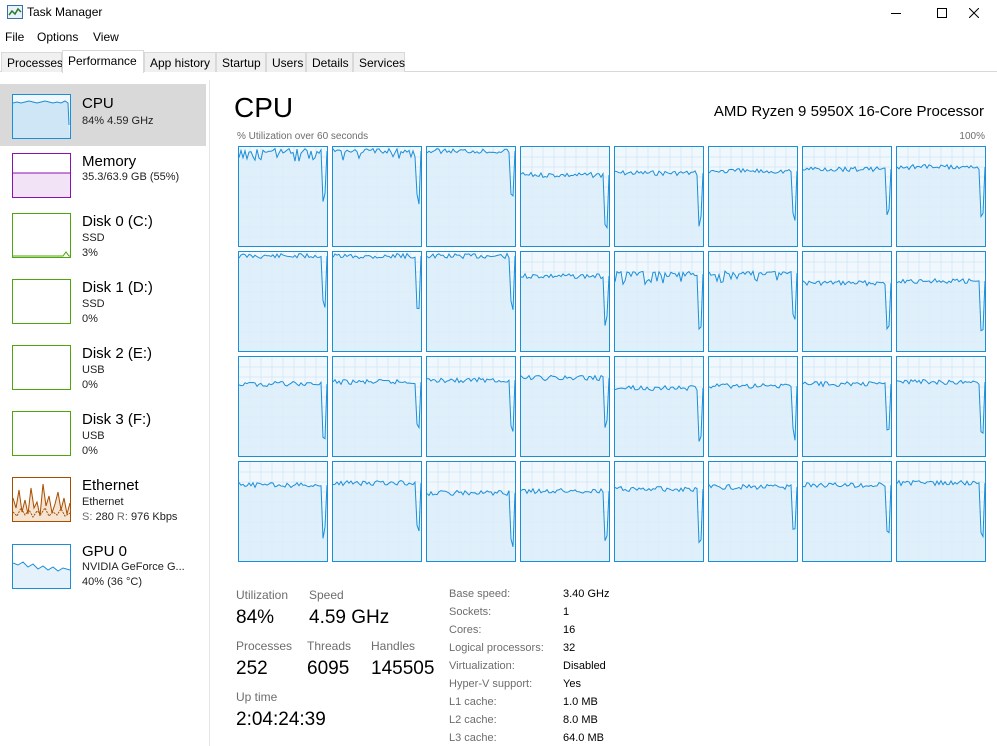 The image size is (997, 746). What do you see at coordinates (154, 517) in the screenshot?
I see `receive-value: 976 Kbps` at bounding box center [154, 517].